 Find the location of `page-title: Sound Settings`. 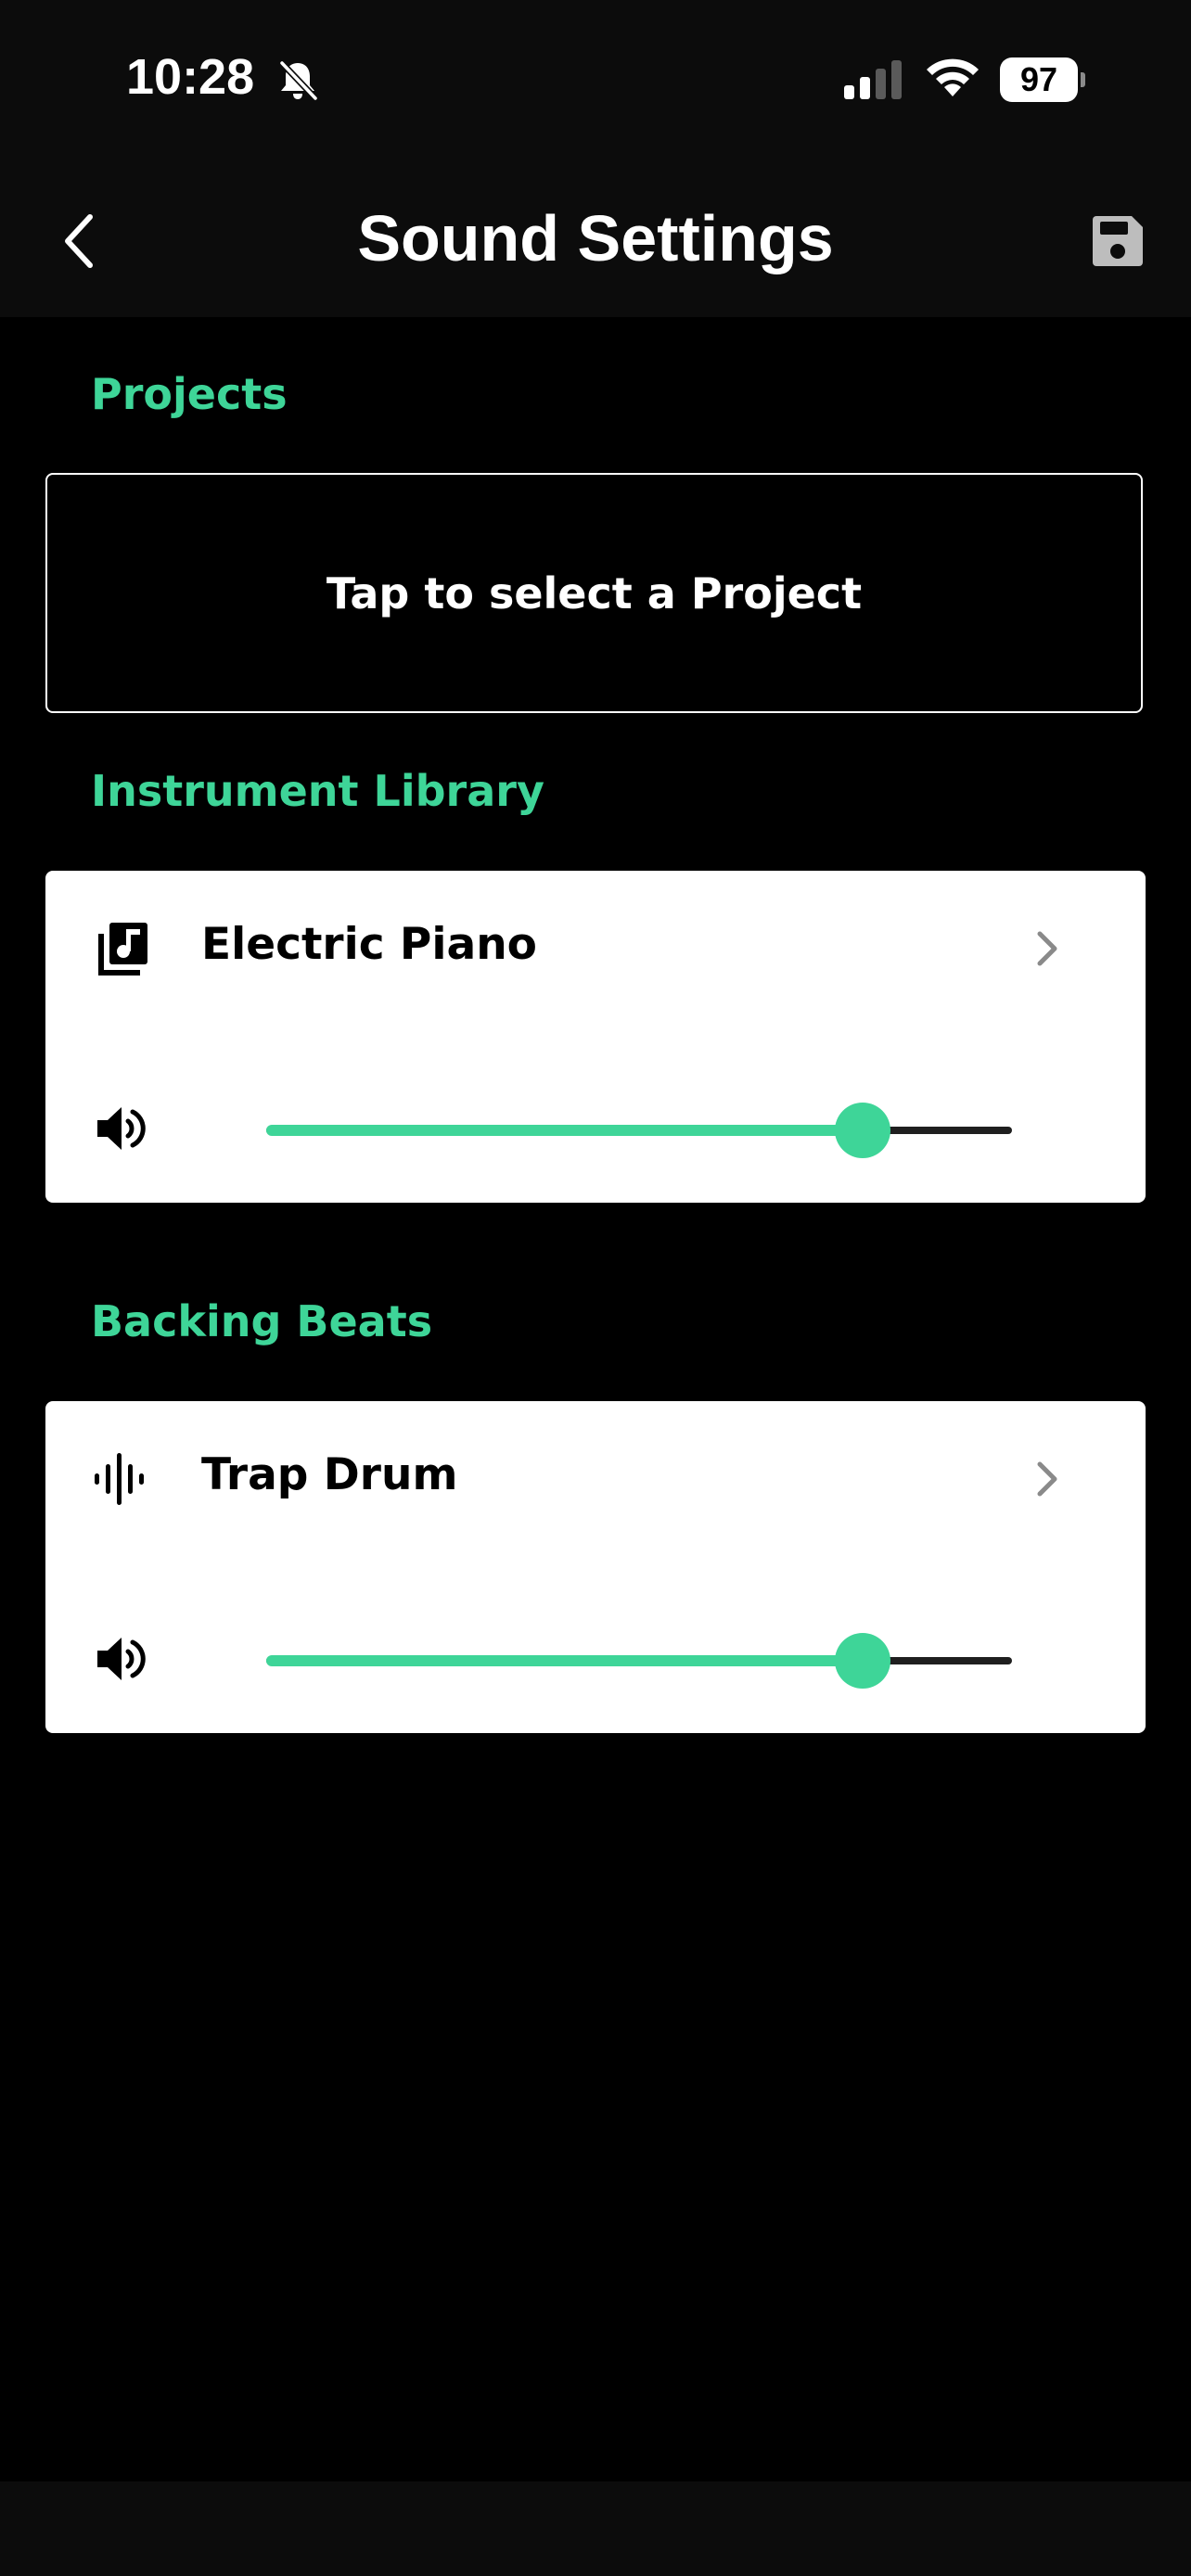

page-title: Sound Settings is located at coordinates (595, 238).